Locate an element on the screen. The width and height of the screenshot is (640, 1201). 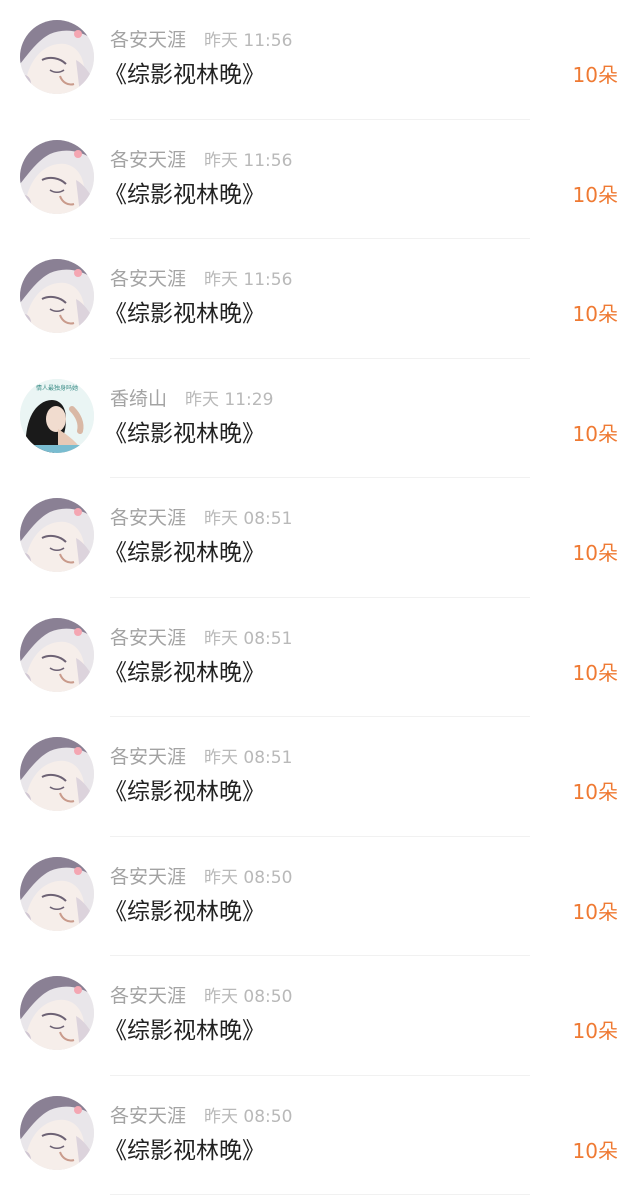
username: 香绮山 is located at coordinates (138, 399).